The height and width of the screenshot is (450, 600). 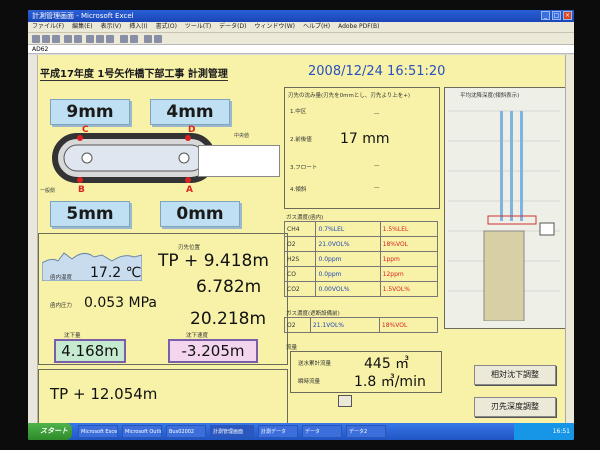 What do you see at coordinates (46, 39) in the screenshot?
I see `open-icon` at bounding box center [46, 39].